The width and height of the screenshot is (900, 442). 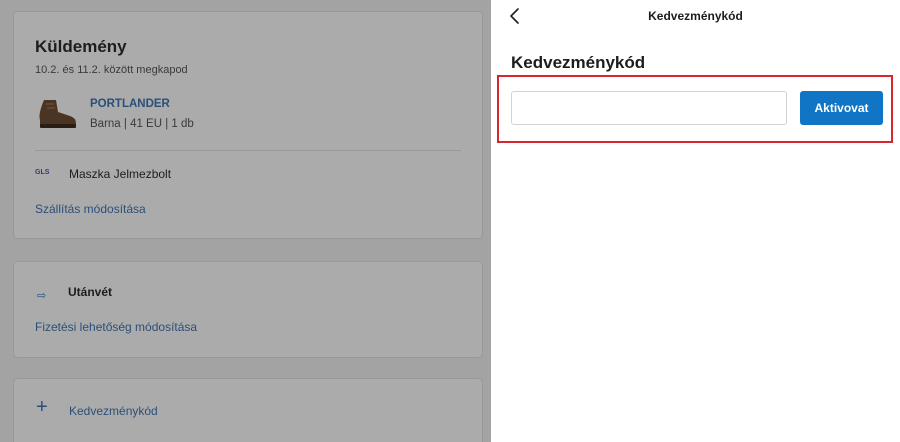 What do you see at coordinates (248, 309) in the screenshot?
I see `payment-card: ⇨ Utánvét Fizetési lehetőség módosítása` at bounding box center [248, 309].